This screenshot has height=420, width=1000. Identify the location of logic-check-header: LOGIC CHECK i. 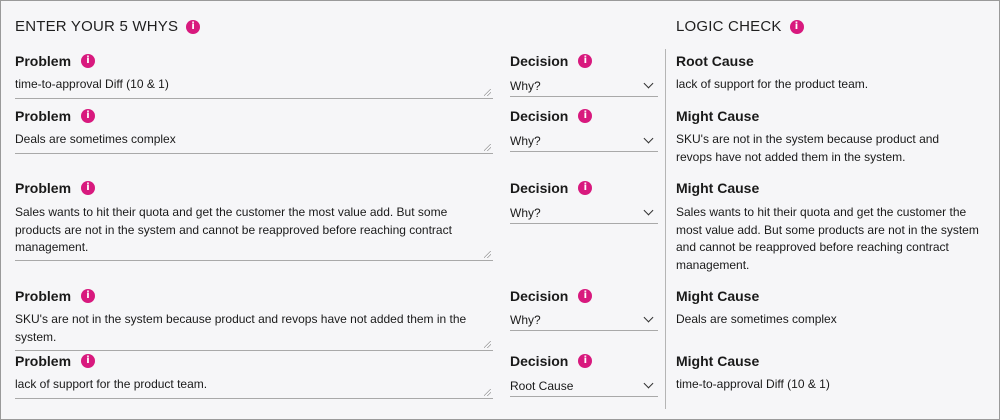
(740, 26).